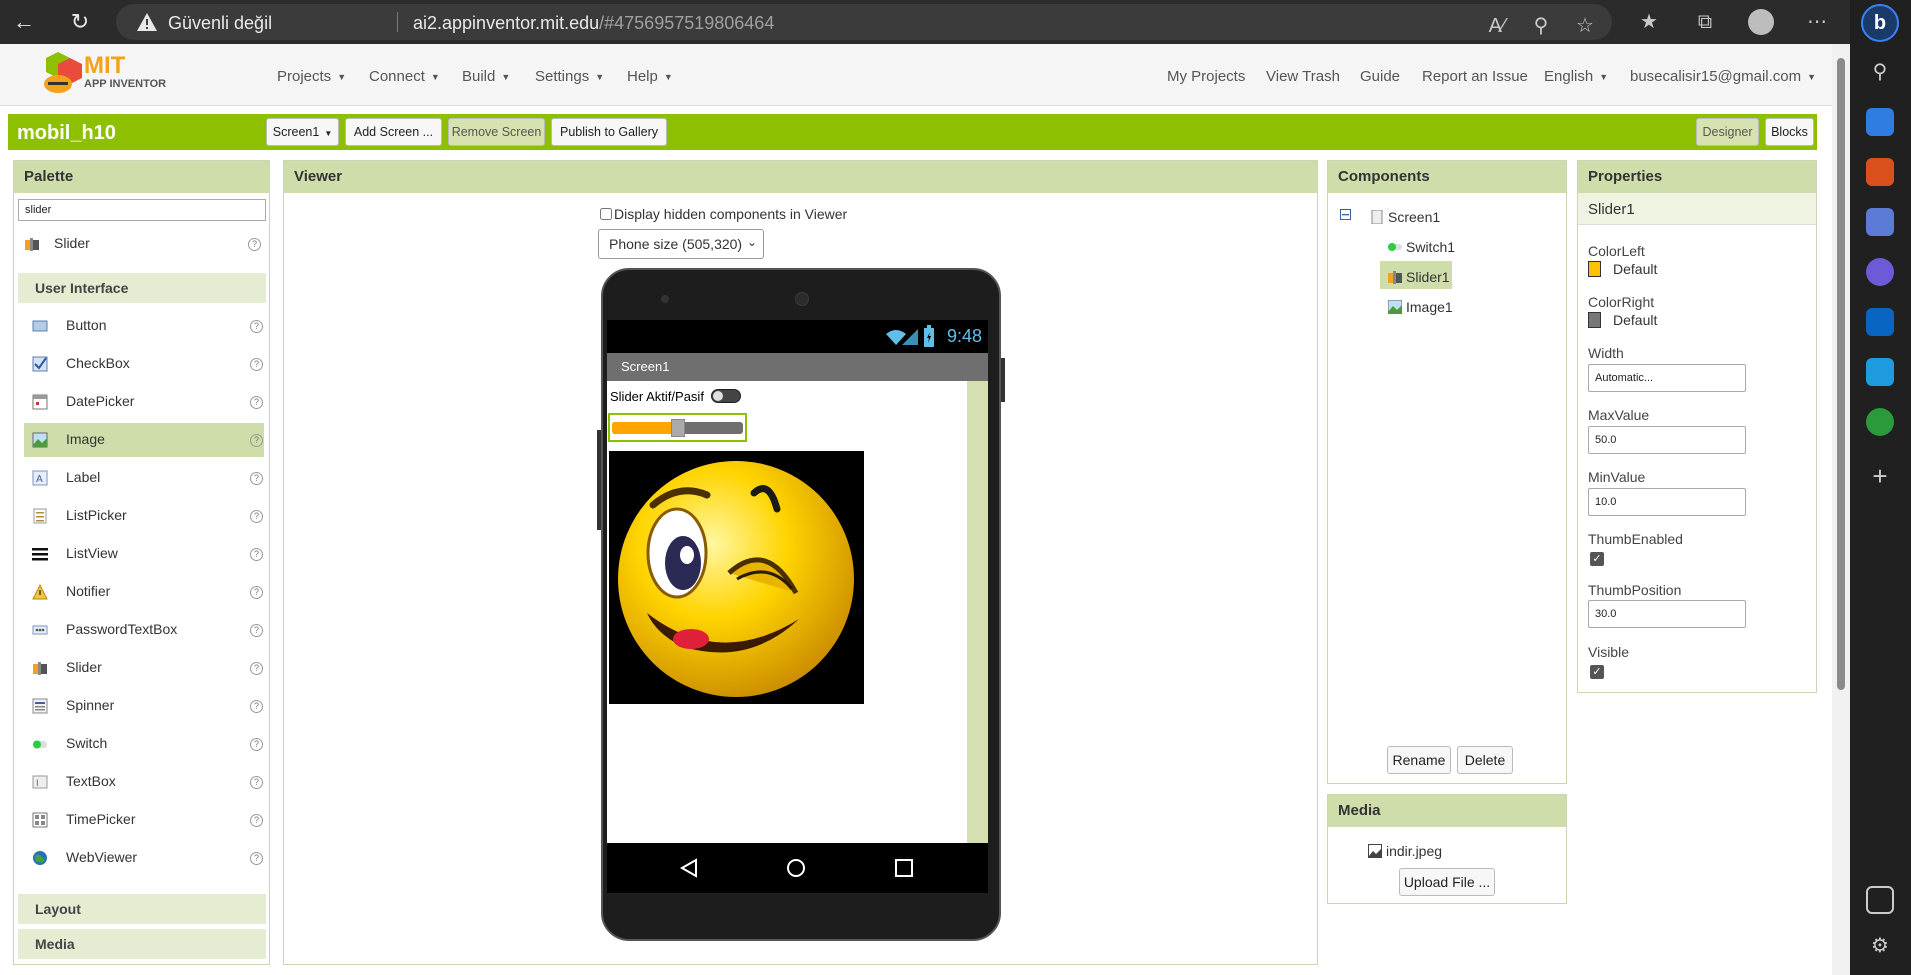 This screenshot has width=1911, height=975. I want to click on palette-item-listpicker: ListPicker?, so click(144, 516).